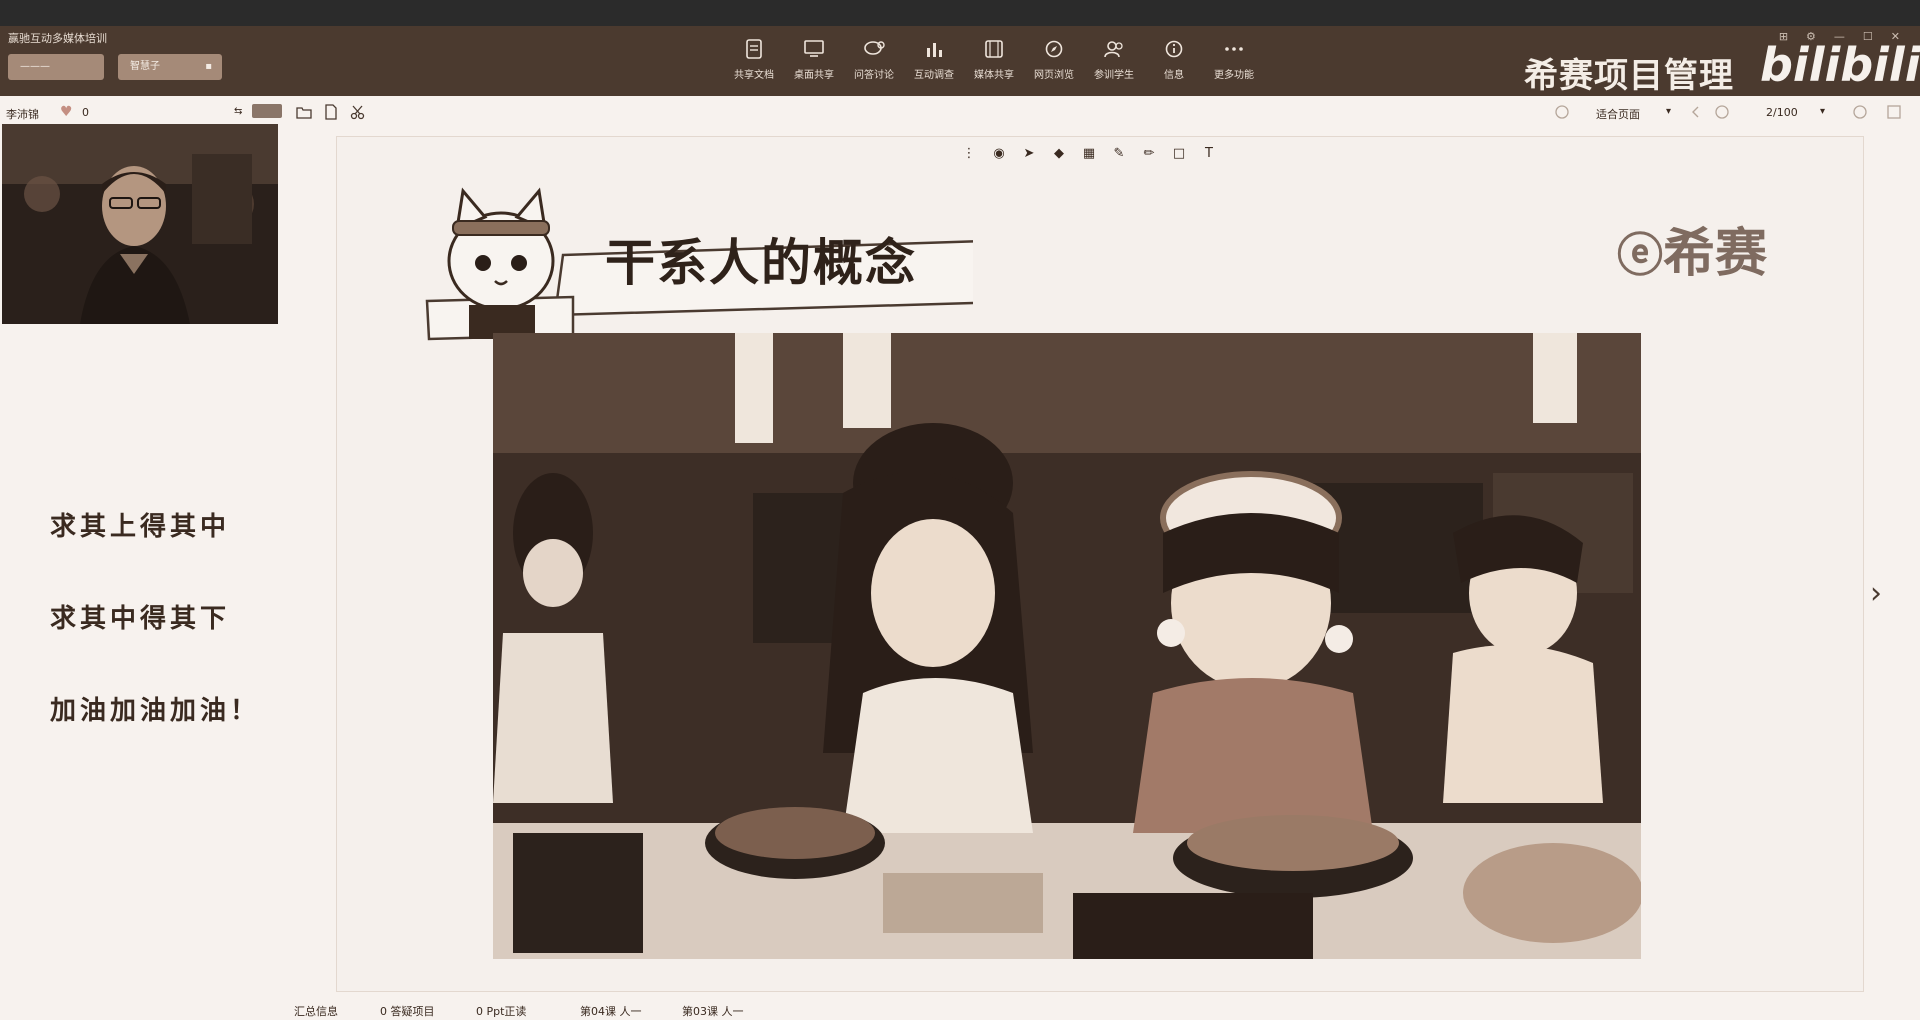 Image resolution: width=1920 pixels, height=1020 pixels. Describe the element at coordinates (1054, 64) in the screenshot. I see `tool-web-browse: 网页浏览` at that location.